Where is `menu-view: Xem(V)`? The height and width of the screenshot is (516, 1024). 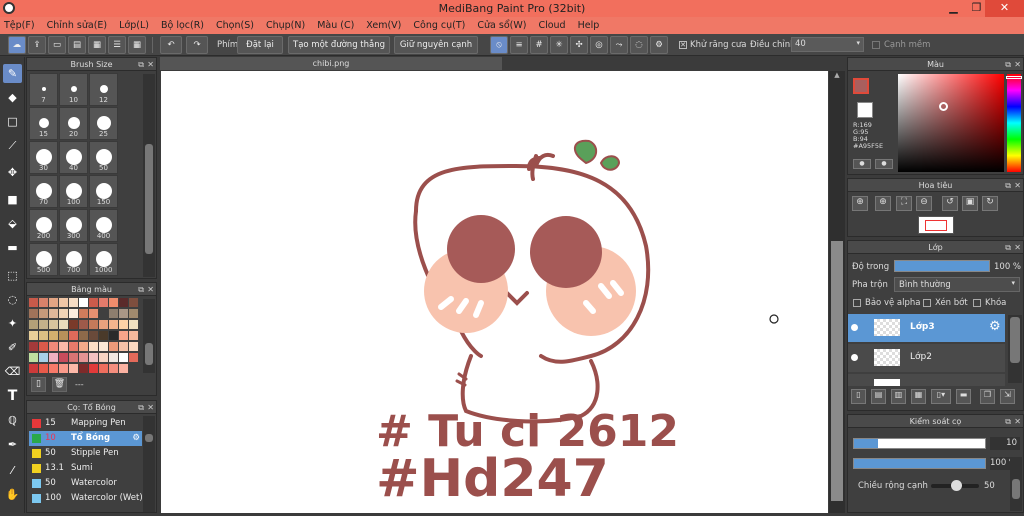 menu-view: Xem(V) is located at coordinates (383, 25).